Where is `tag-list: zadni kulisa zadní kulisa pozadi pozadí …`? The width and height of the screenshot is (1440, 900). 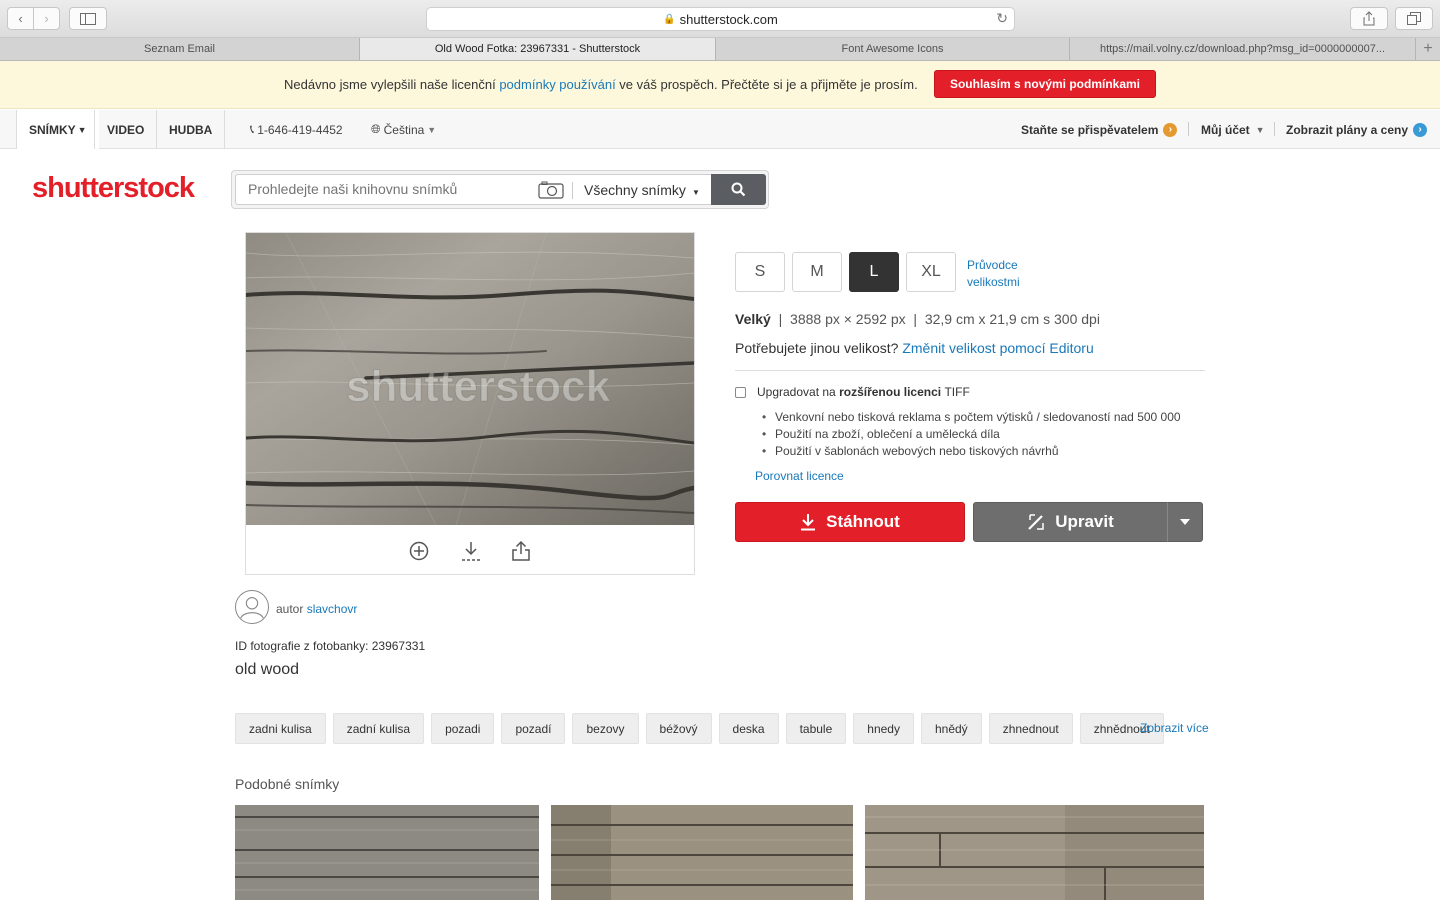 tag-list: zadni kulisa zadní kulisa pozadi pozadí … is located at coordinates (703, 728).